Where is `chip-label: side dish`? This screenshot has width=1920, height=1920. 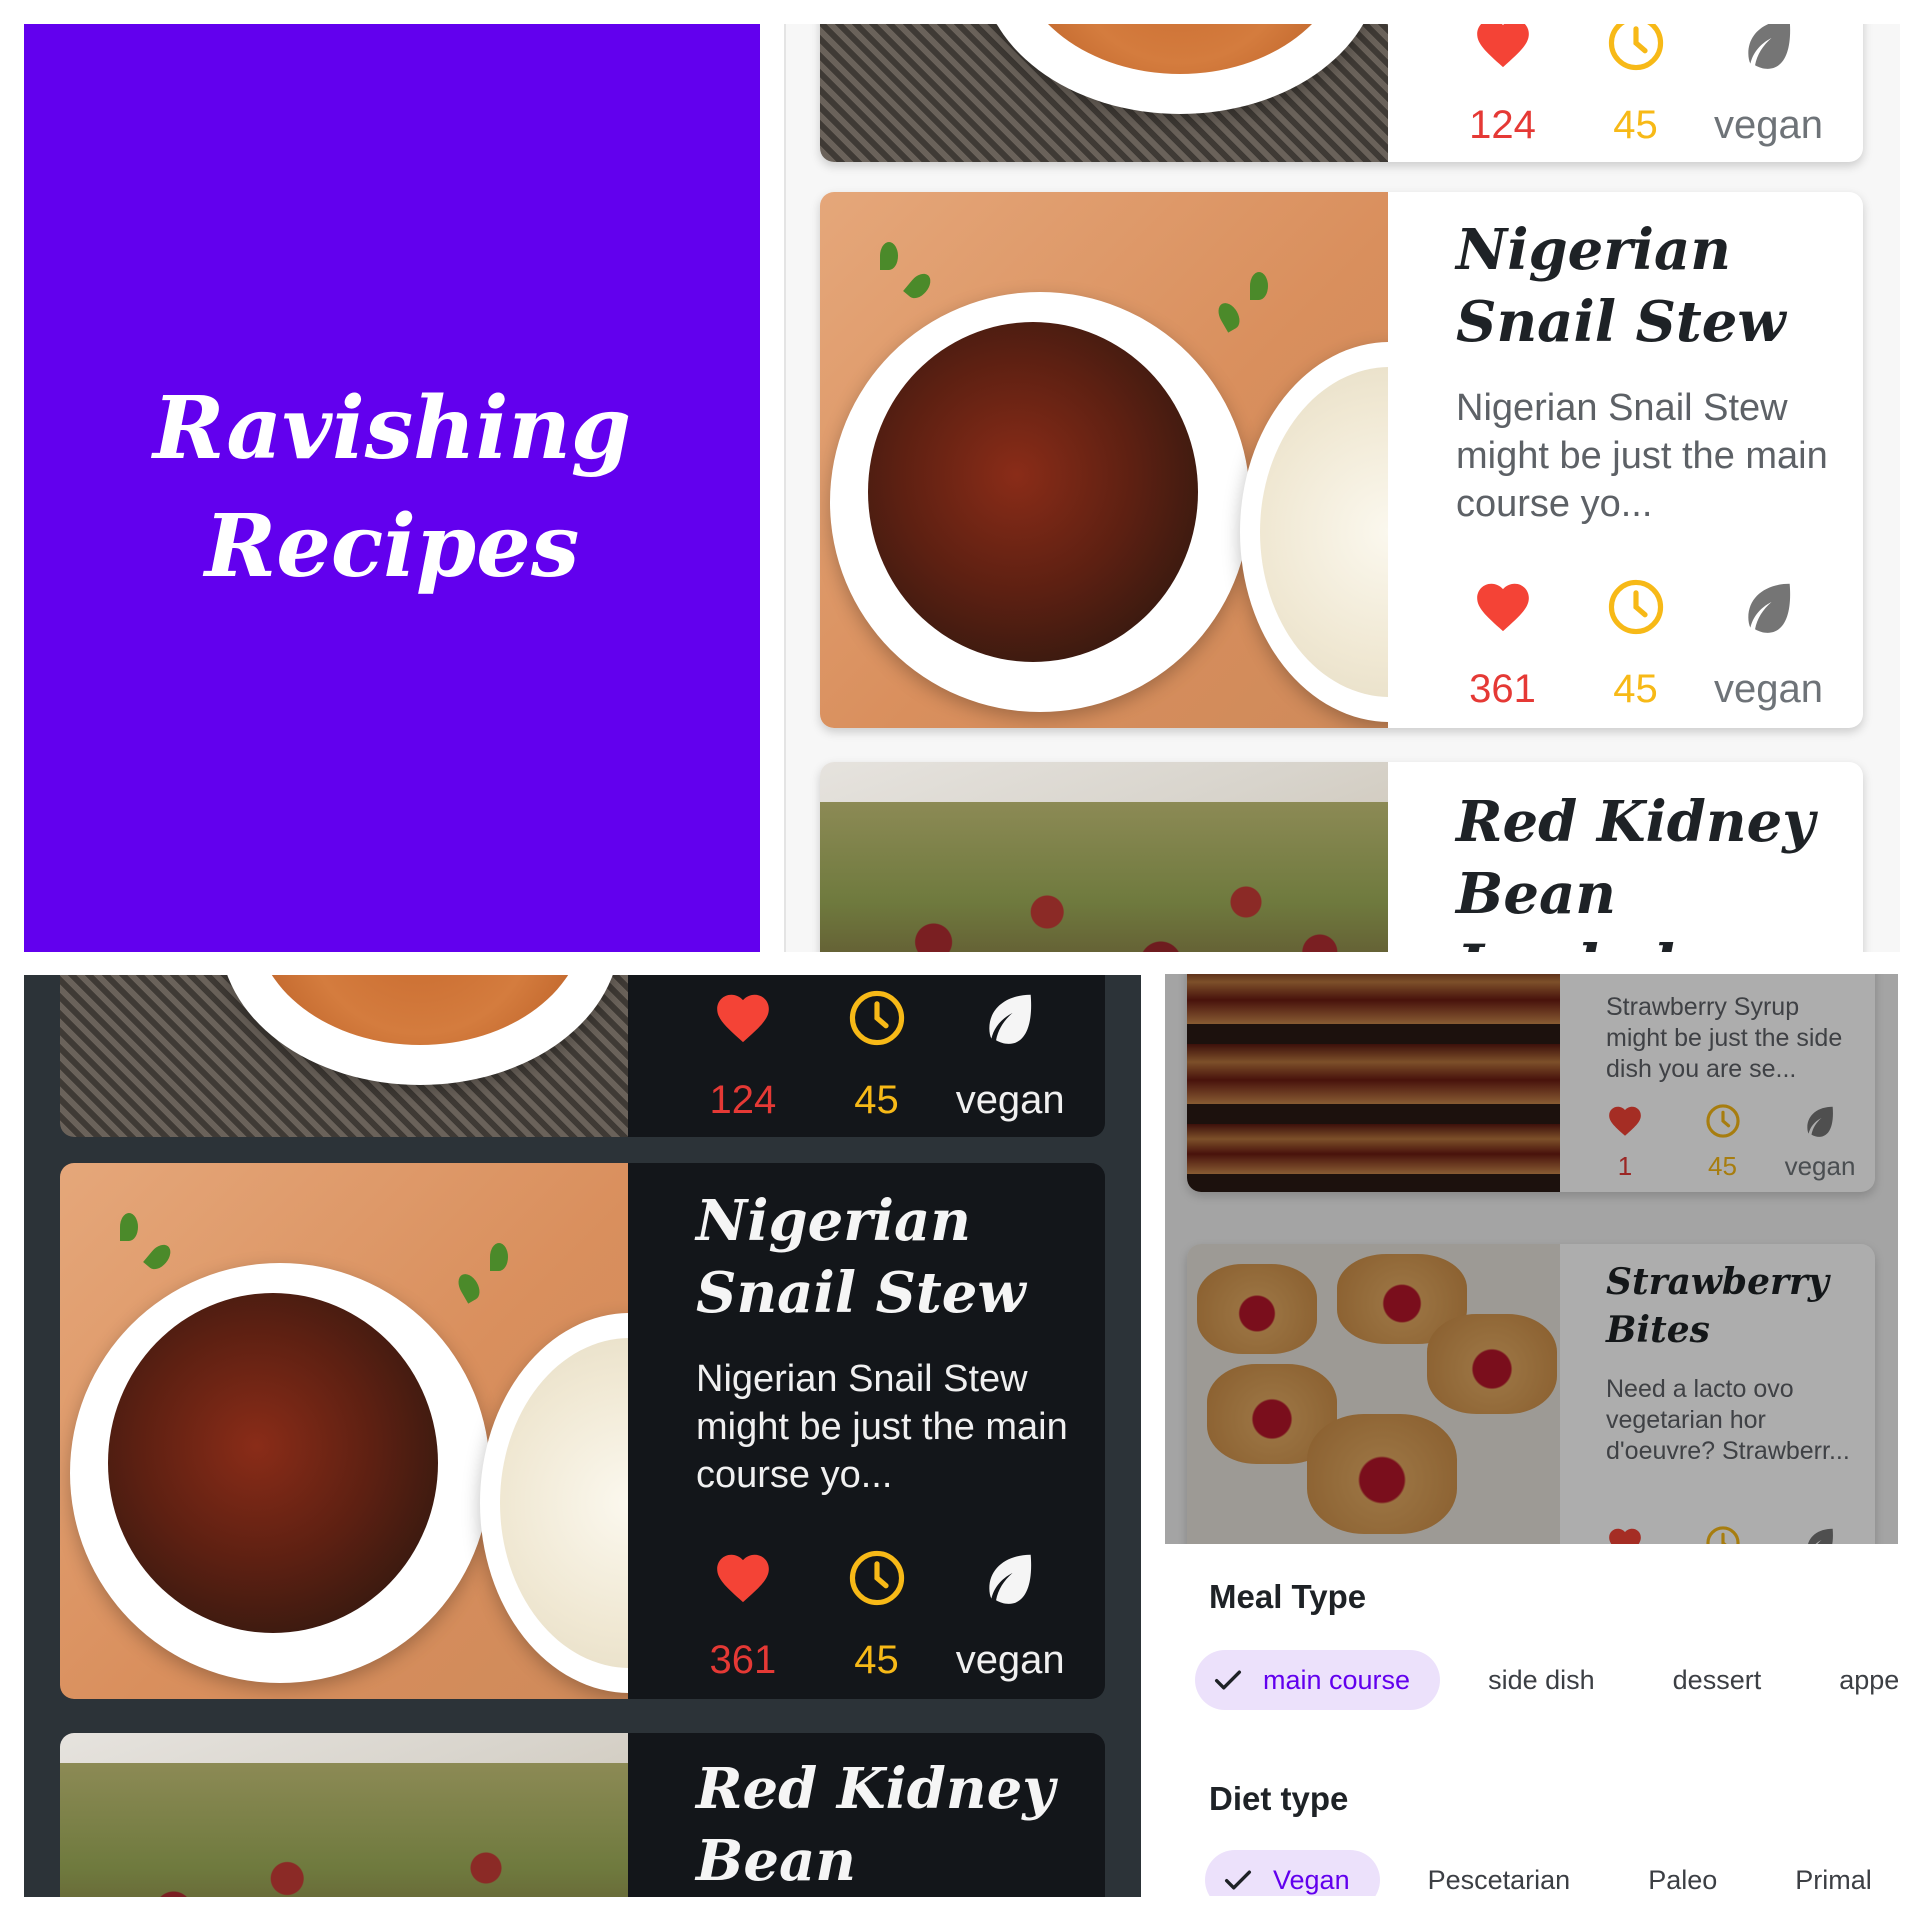 chip-label: side dish is located at coordinates (1541, 1679).